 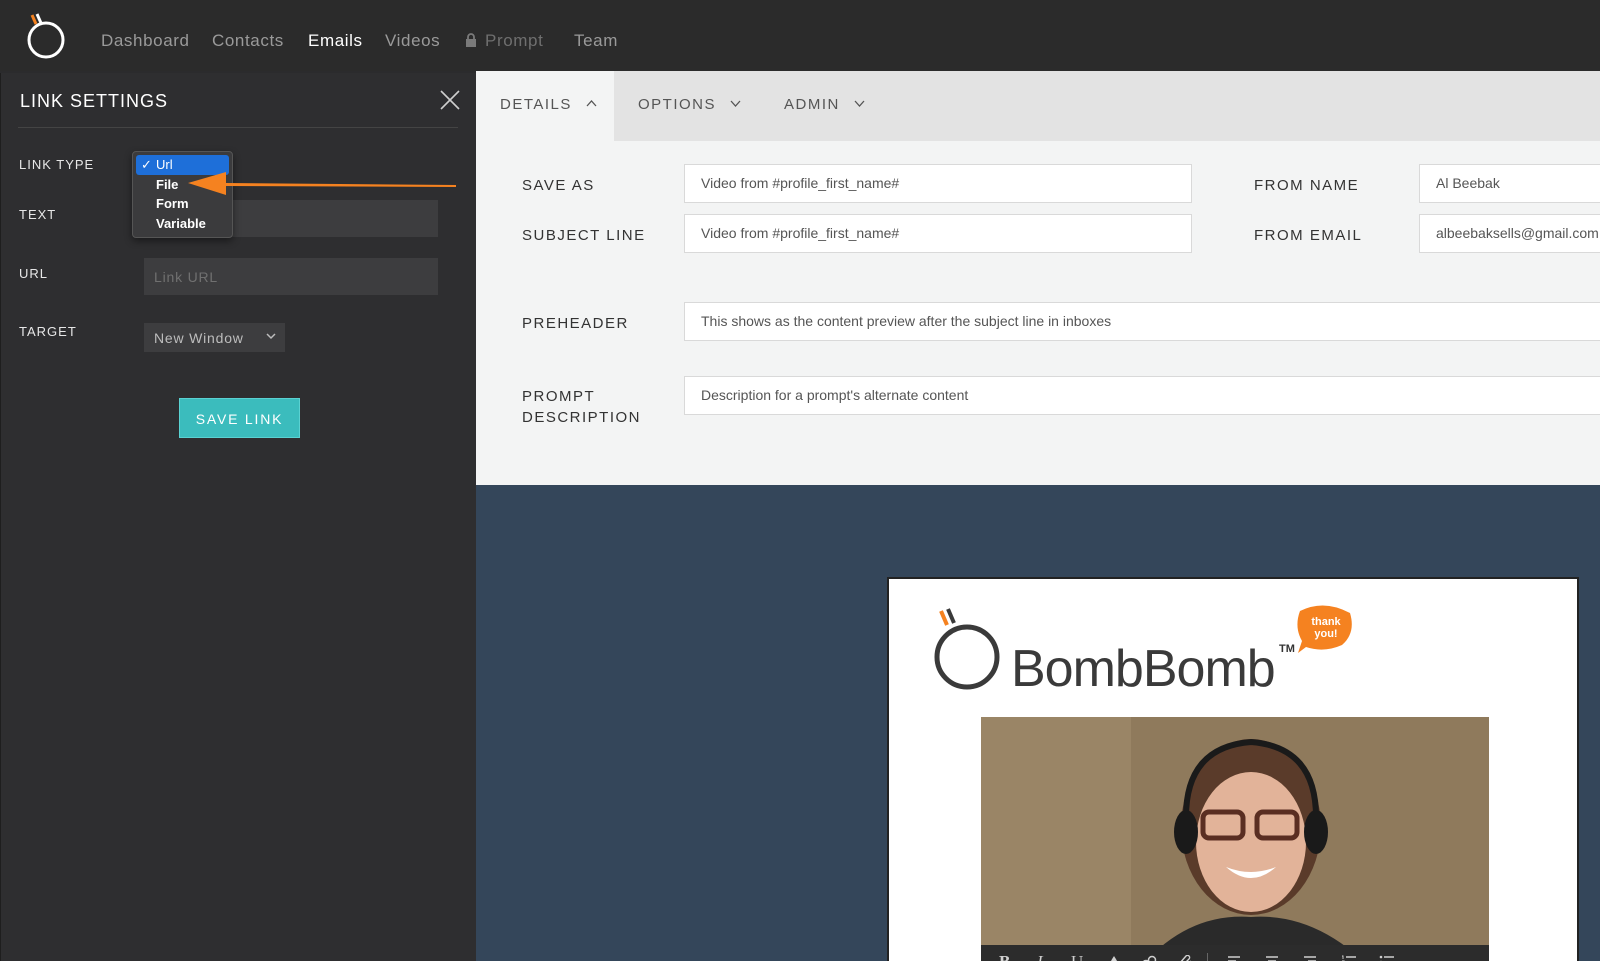 I want to click on color-drop-icon, so click(x=1114, y=958).